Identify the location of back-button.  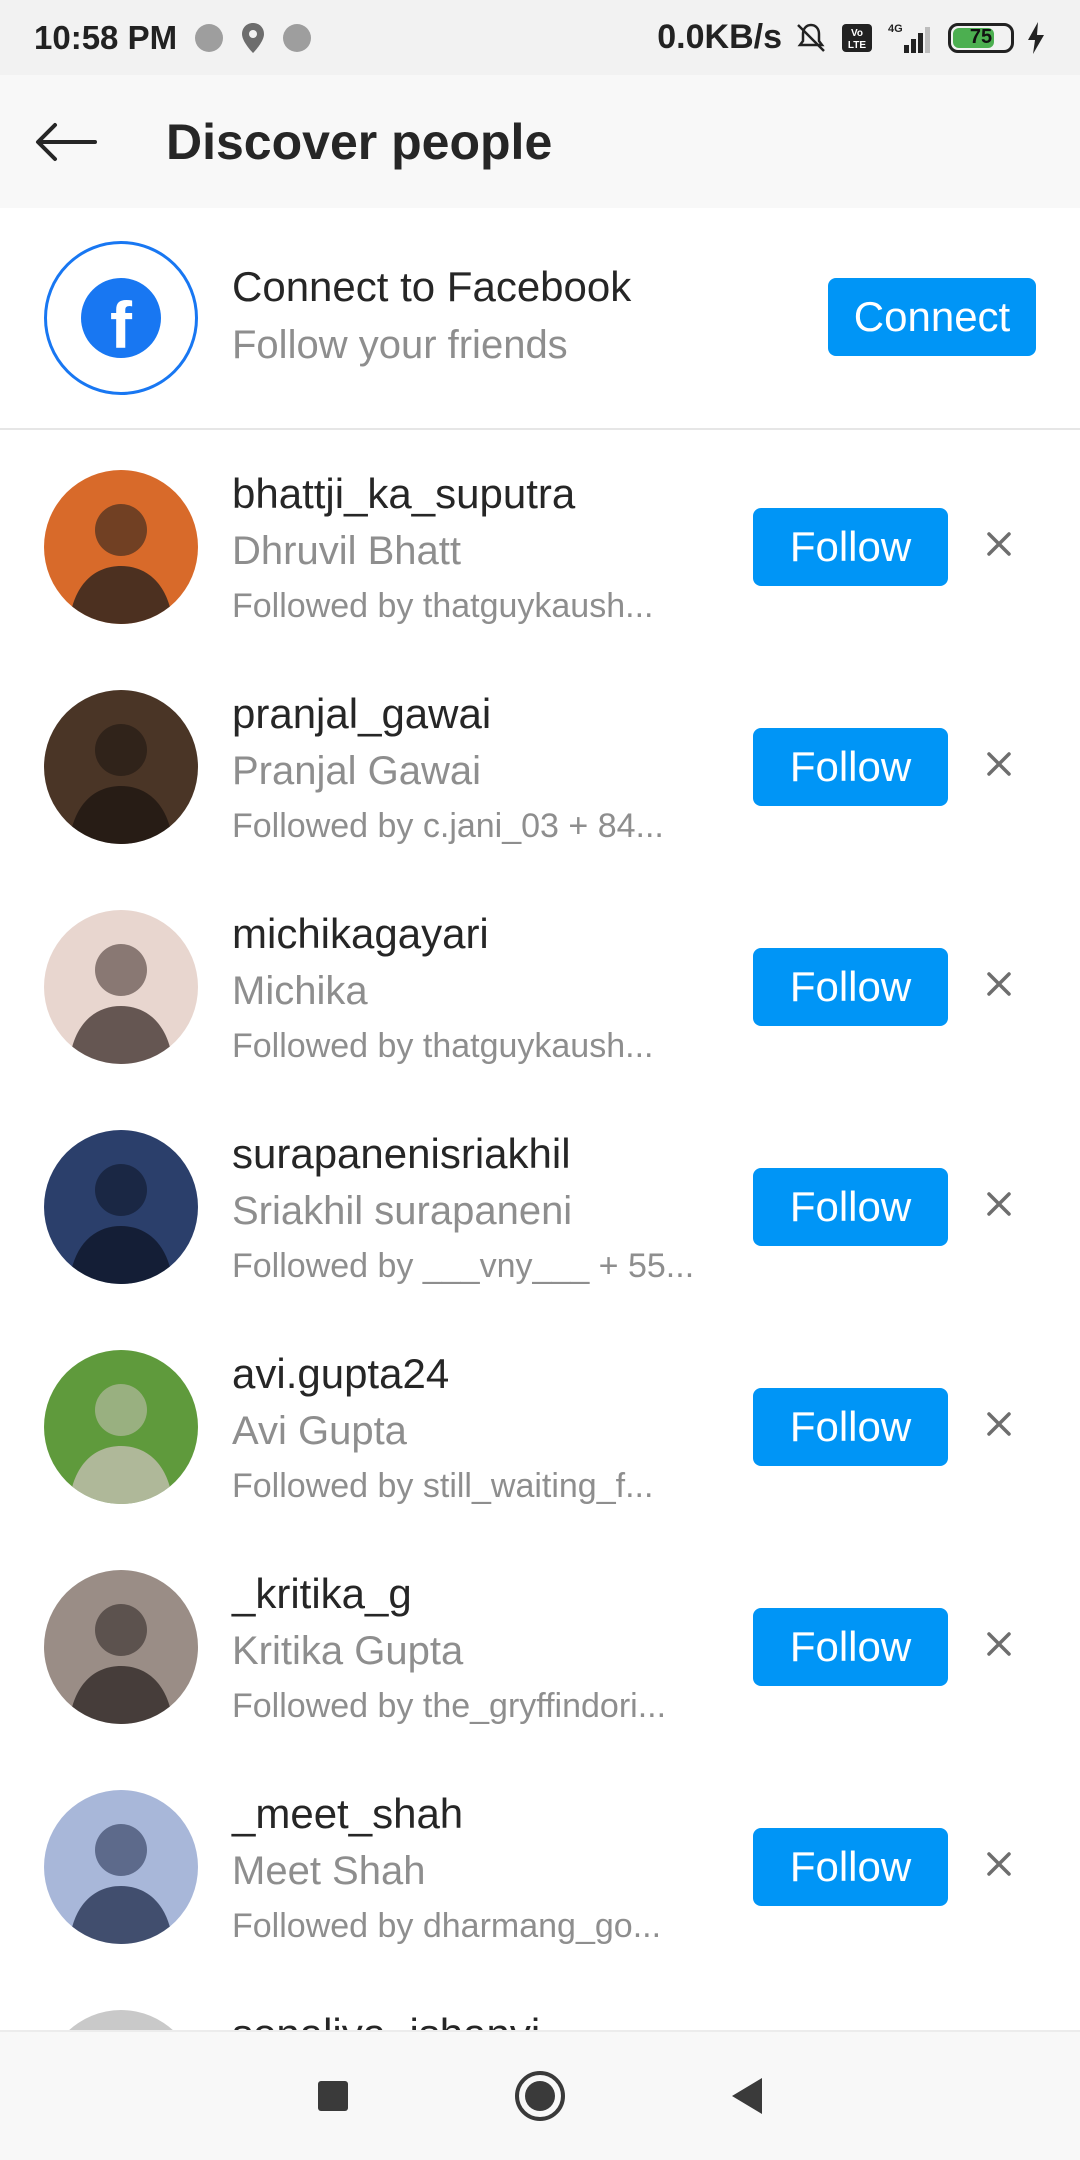
(65, 141).